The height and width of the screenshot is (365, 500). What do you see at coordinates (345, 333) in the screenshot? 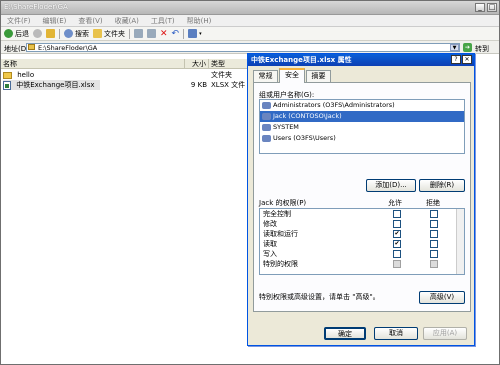
I see `ok-button: 确定` at bounding box center [345, 333].